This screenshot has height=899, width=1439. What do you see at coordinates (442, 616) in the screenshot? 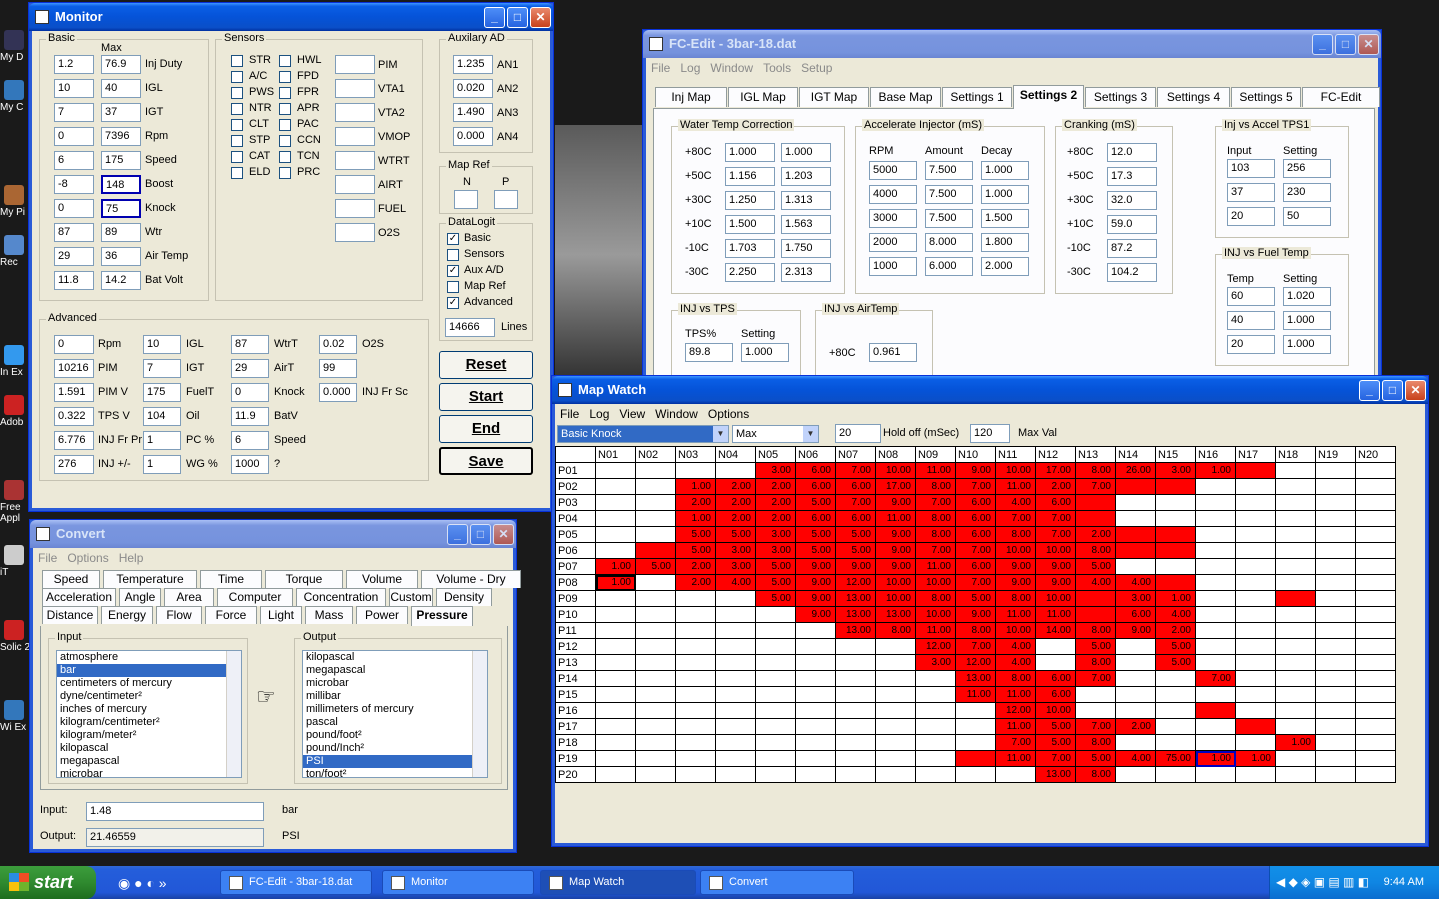
I see `tab-pressure: Pressure` at bounding box center [442, 616].